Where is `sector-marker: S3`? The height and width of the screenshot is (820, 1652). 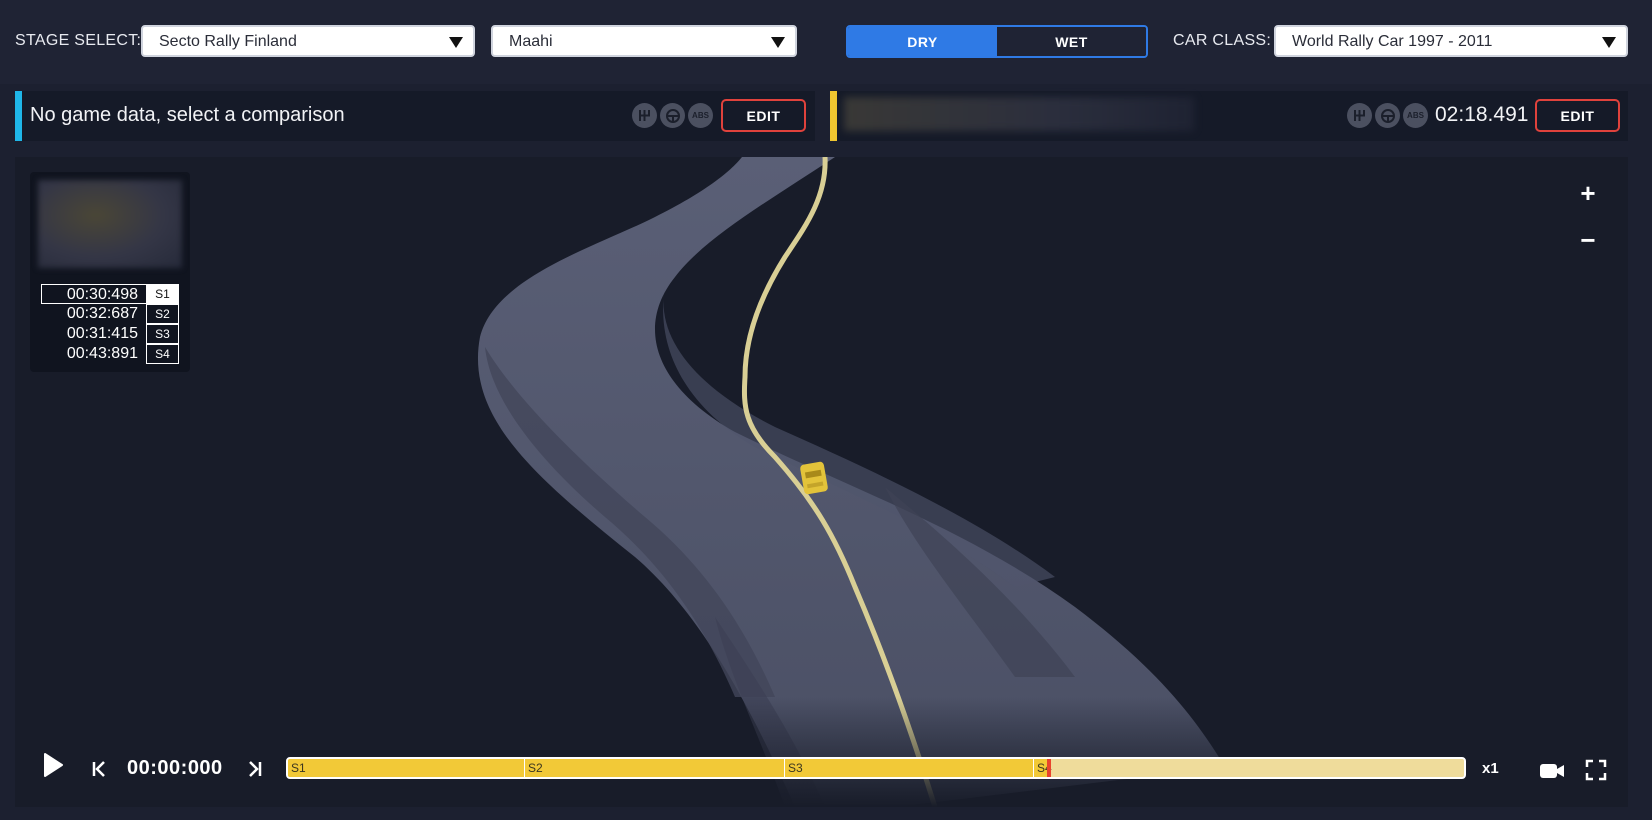
sector-marker: S3 is located at coordinates (793, 768).